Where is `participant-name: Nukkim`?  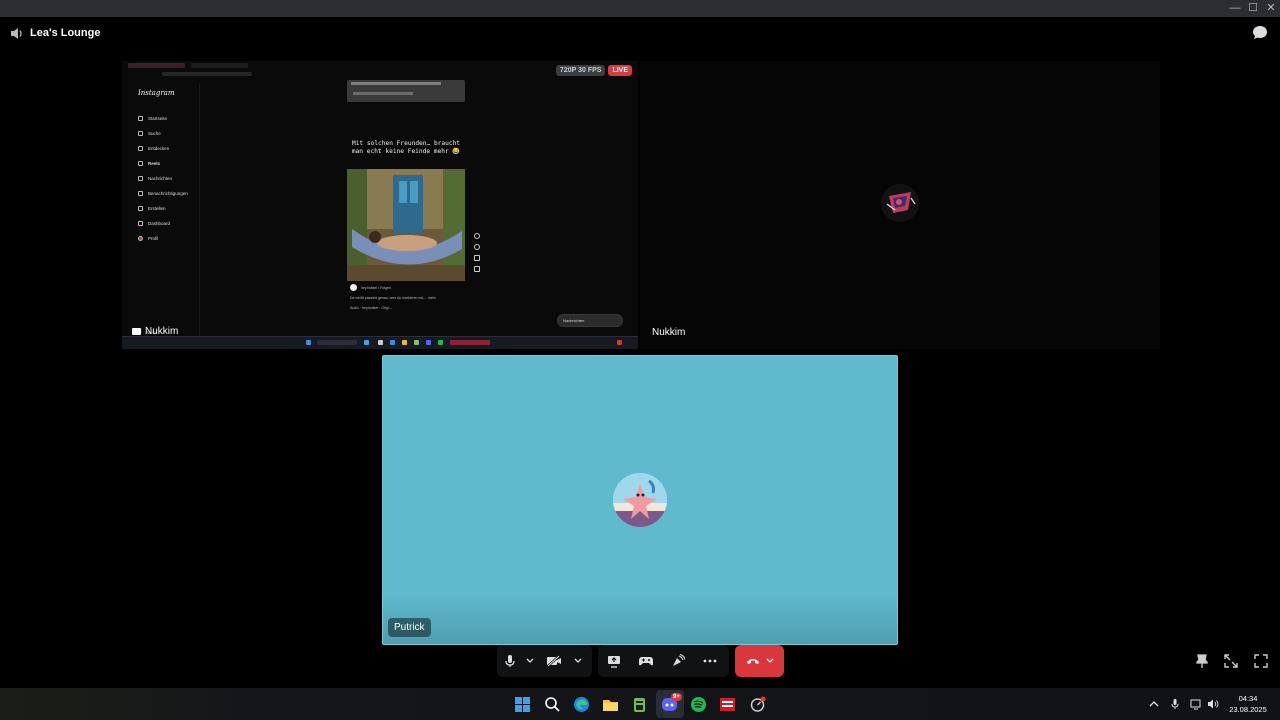
participant-name: Nukkim is located at coordinates (669, 332).